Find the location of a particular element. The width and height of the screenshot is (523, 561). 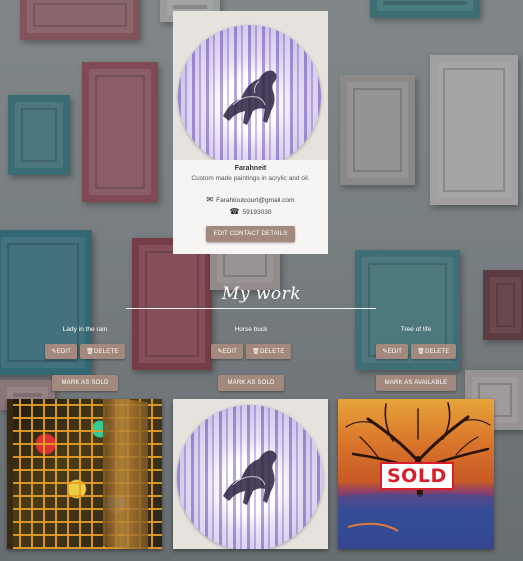

phone-icon: ☎ is located at coordinates (234, 211).